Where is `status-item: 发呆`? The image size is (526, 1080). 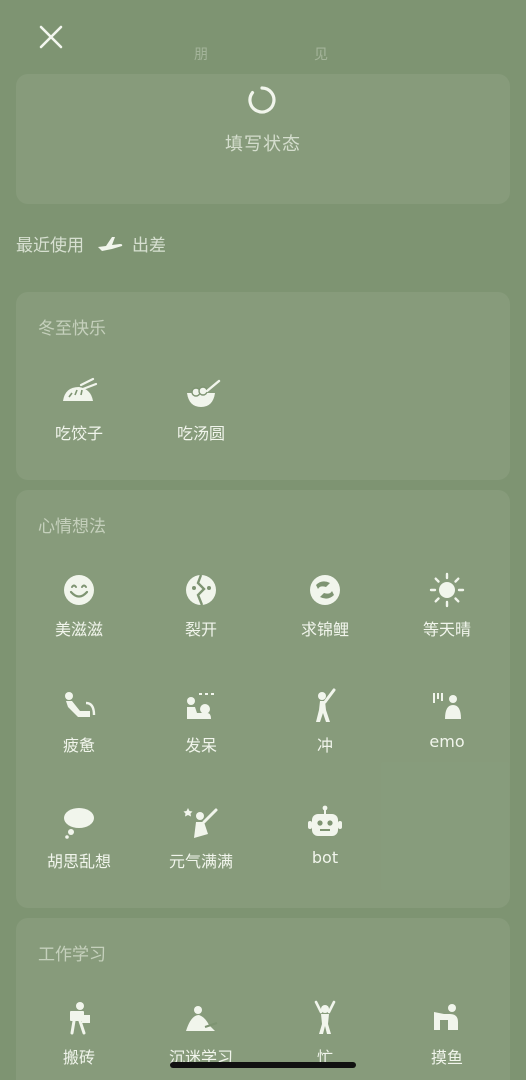
status-item: 发呆 is located at coordinates (201, 731).